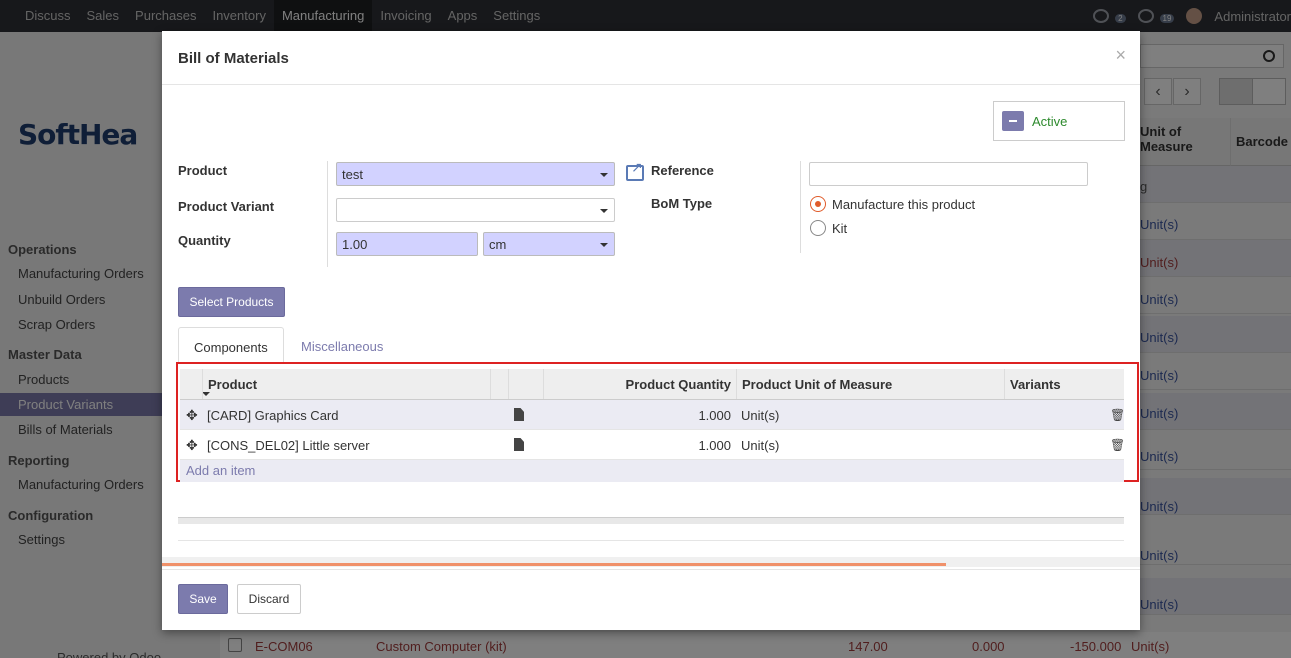 The height and width of the screenshot is (658, 1291). Describe the element at coordinates (652, 415) in the screenshot. I see `table-row: ✥ [CARD] Graphics Card 1.000 Unit(s) 🗑` at that location.